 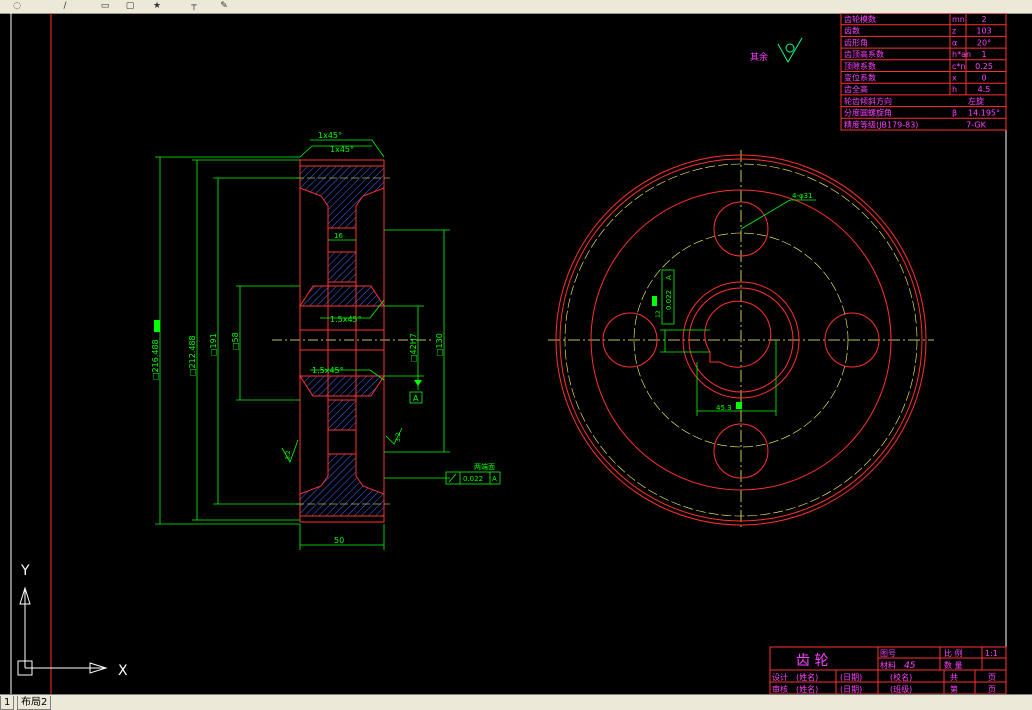 What do you see at coordinates (516, 7) in the screenshot?
I see `toolbar: ◌ / ▭ ▢ ★ ┬ ✎` at bounding box center [516, 7].